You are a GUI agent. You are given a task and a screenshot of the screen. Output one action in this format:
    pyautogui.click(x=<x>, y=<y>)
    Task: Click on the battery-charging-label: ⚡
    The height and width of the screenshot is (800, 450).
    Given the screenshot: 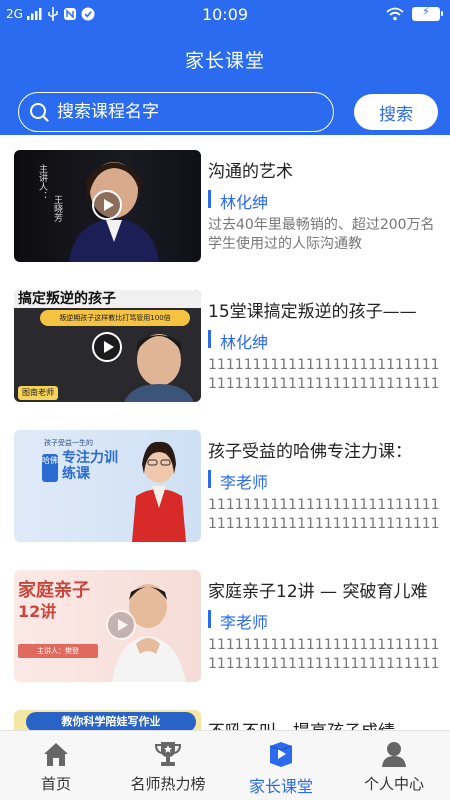 What is the action you would take?
    pyautogui.click(x=426, y=11)
    